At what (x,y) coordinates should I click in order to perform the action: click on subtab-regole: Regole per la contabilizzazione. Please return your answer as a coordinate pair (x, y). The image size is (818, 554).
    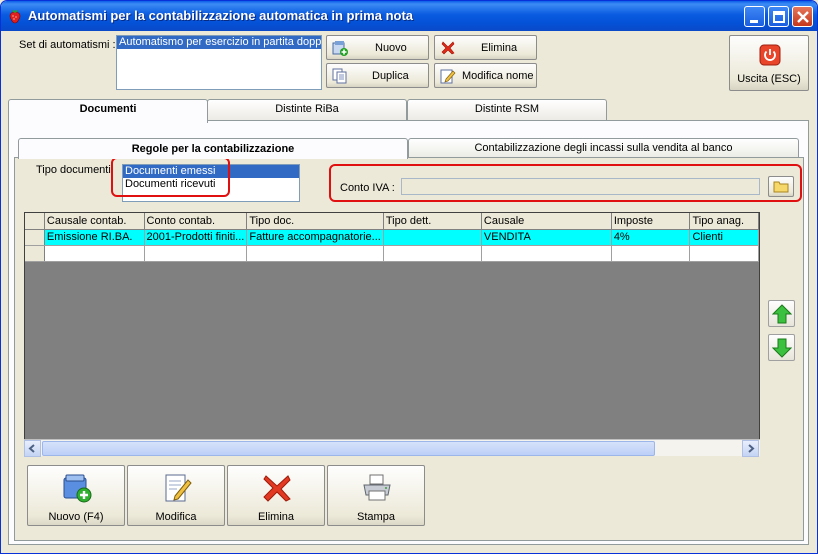
    Looking at the image, I should click on (213, 148).